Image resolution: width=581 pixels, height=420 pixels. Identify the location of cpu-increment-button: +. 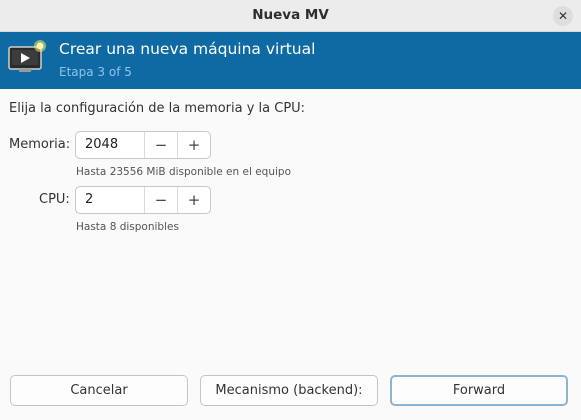
(193, 200).